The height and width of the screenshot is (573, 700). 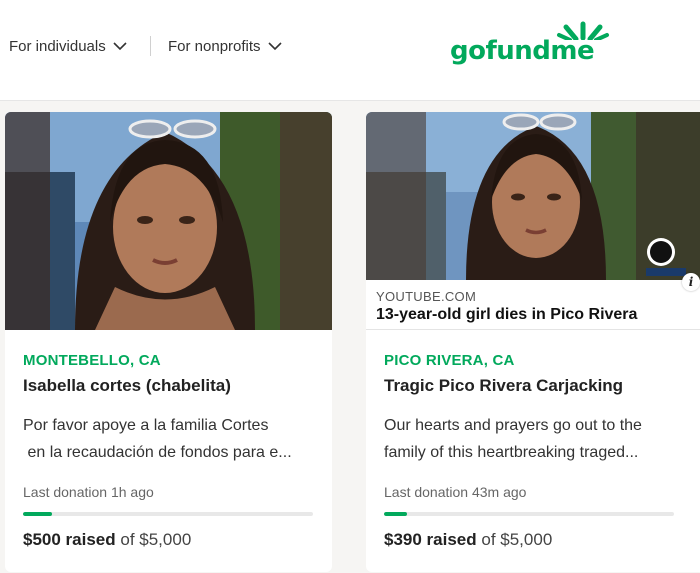 I want to click on logo-wordmark: gofundme, so click(x=522, y=51).